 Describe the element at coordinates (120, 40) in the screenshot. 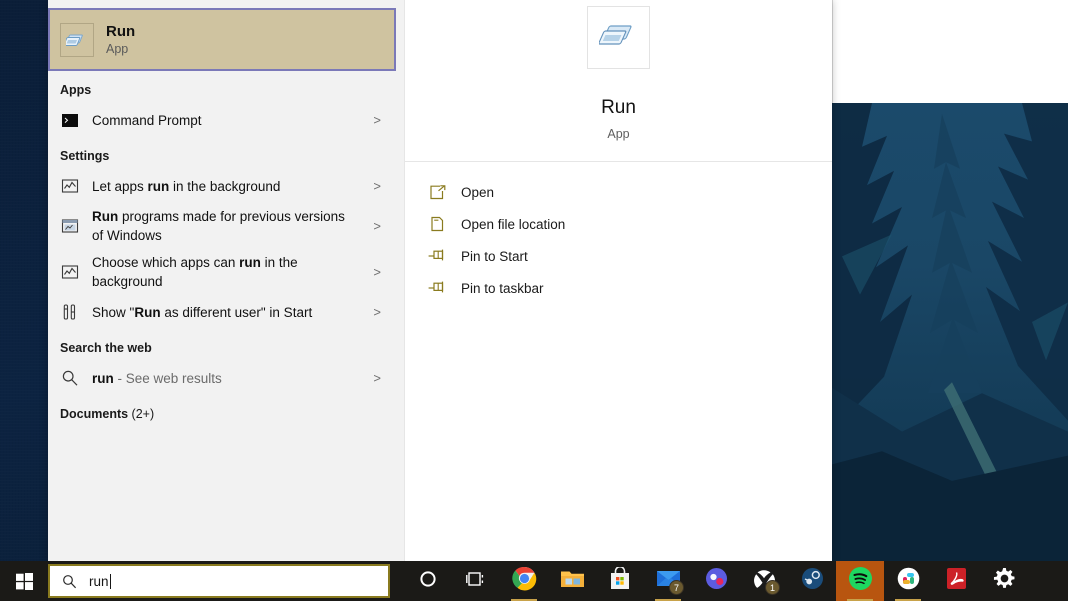

I see `best-match-text: Run App` at that location.